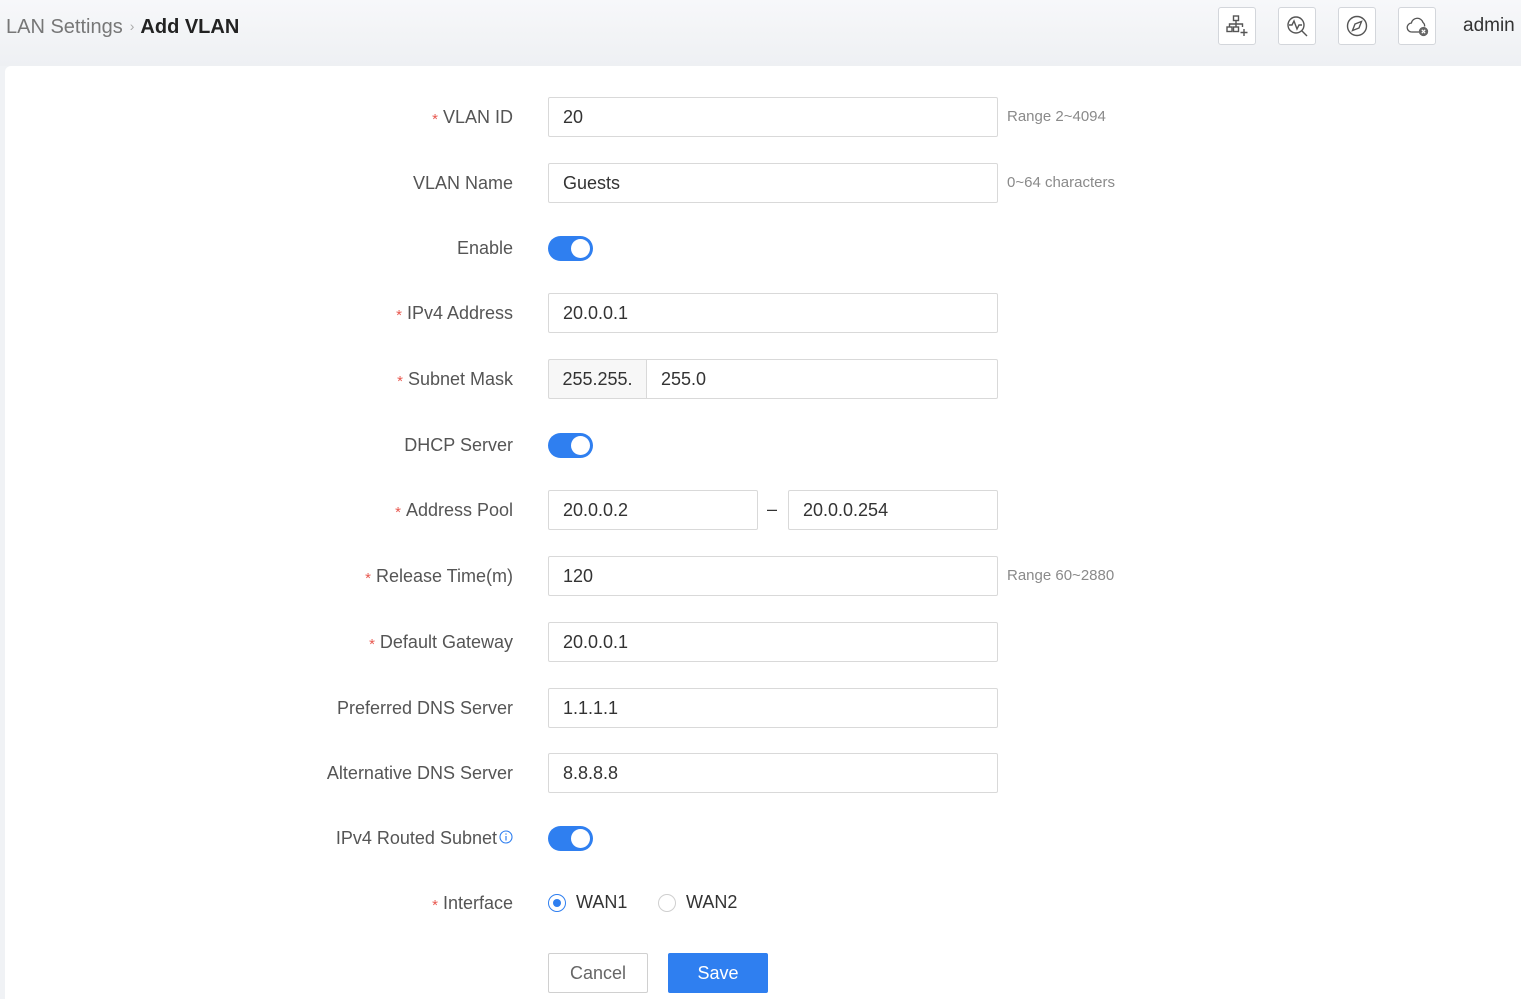  Describe the element at coordinates (893, 510) in the screenshot. I see `address-pool-end-input` at that location.